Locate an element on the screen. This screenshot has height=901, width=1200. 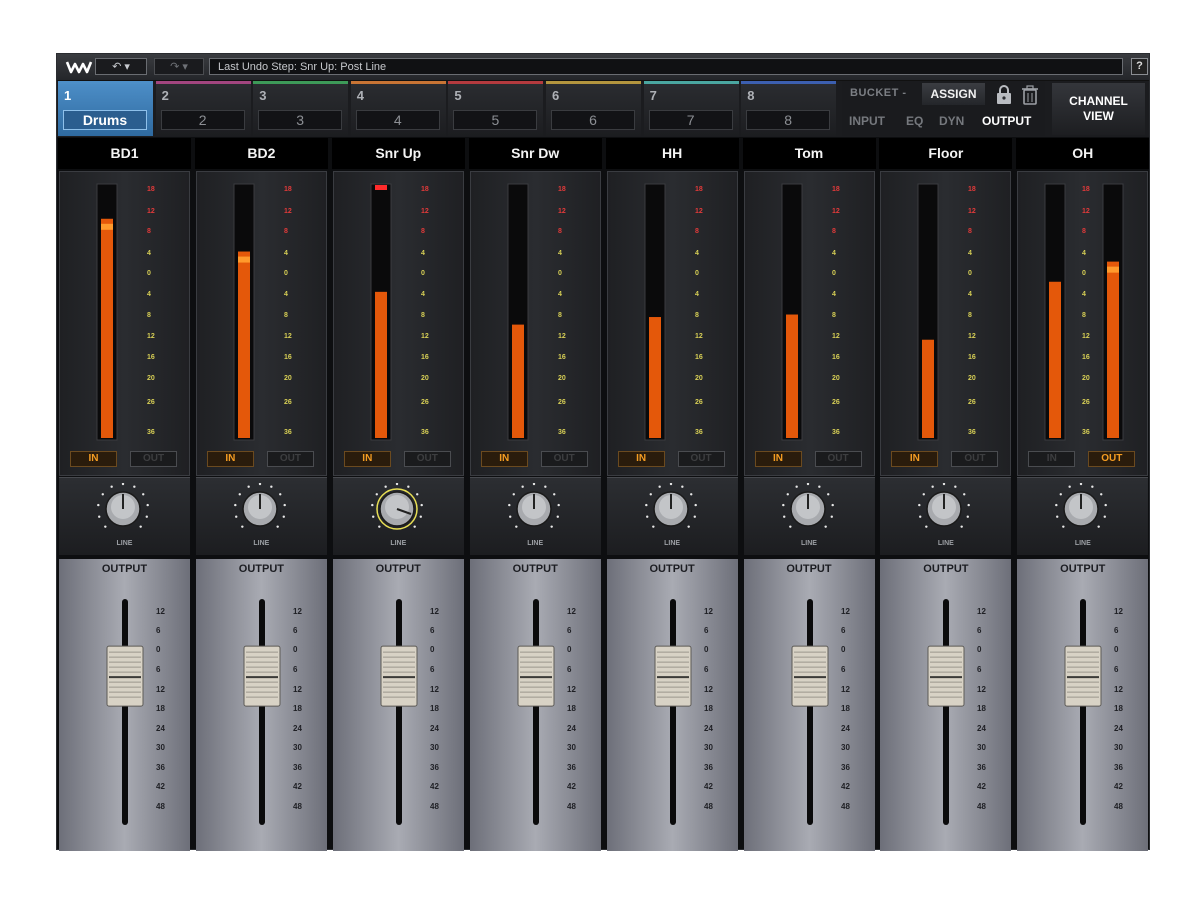
channel-name: Snr Dw is located at coordinates (535, 153).